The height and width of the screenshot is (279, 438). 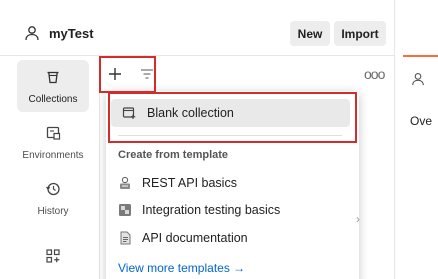 What do you see at coordinates (358, 219) in the screenshot?
I see `chevron-right-icon: ›` at bounding box center [358, 219].